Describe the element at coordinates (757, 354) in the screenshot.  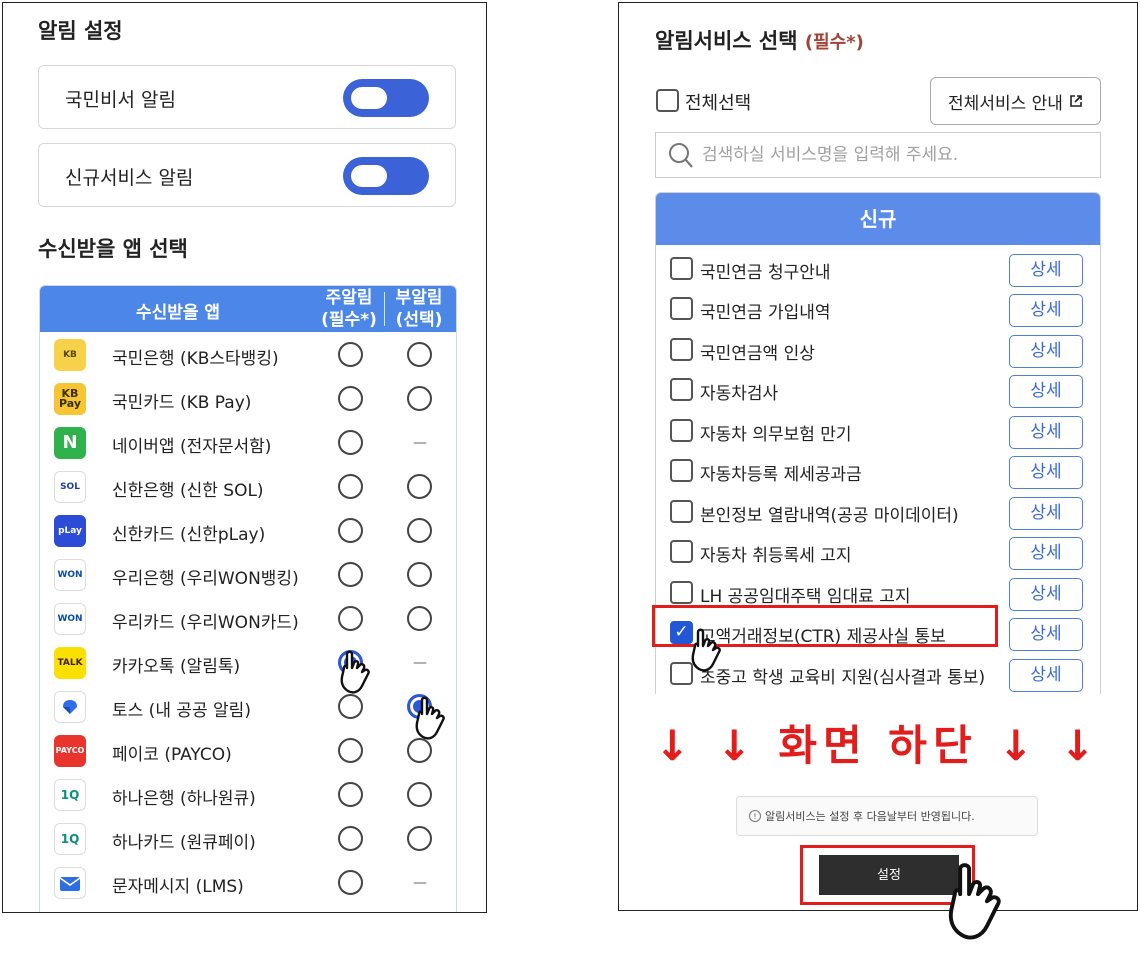
I see `service-name: 국민연금액 인상` at that location.